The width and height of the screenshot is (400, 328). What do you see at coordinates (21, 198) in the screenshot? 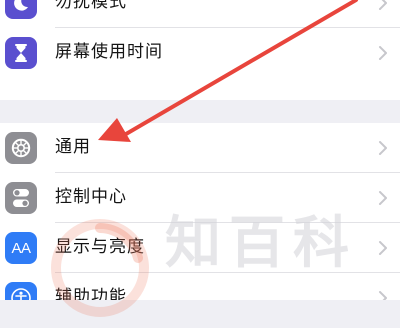
I see `toggle-icon` at bounding box center [21, 198].